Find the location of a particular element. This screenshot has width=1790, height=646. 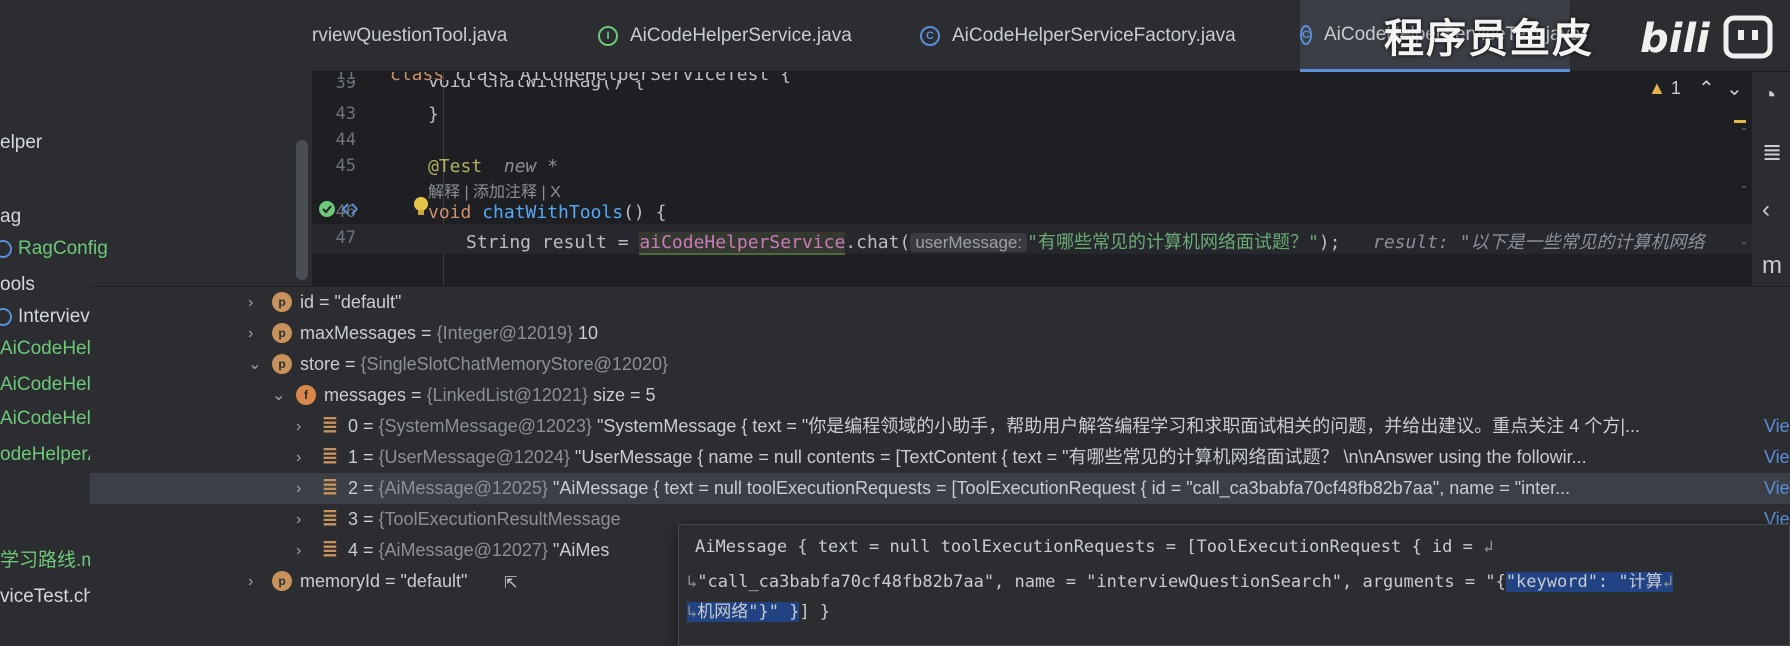

project-tree-item: ools is located at coordinates (17, 285).